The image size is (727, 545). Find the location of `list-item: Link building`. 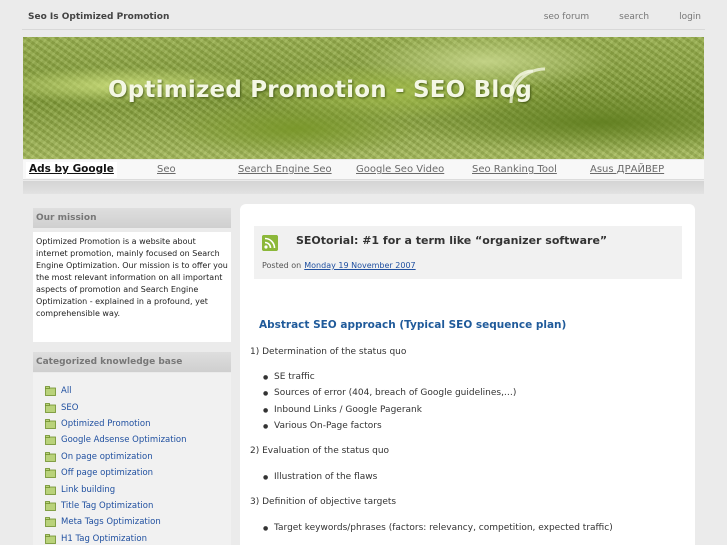

list-item: Link building is located at coordinates (132, 489).